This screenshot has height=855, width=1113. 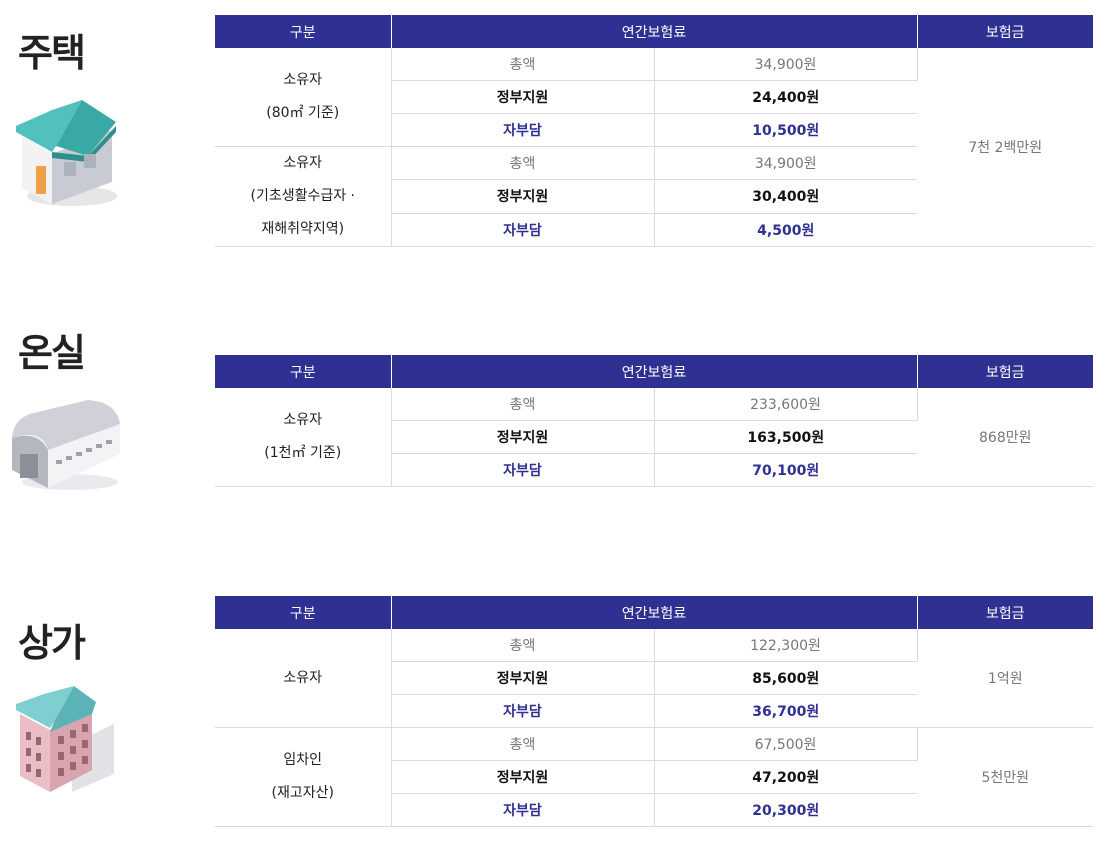 What do you see at coordinates (785, 777) in the screenshot?
I see `value-gov: 47,200원` at bounding box center [785, 777].